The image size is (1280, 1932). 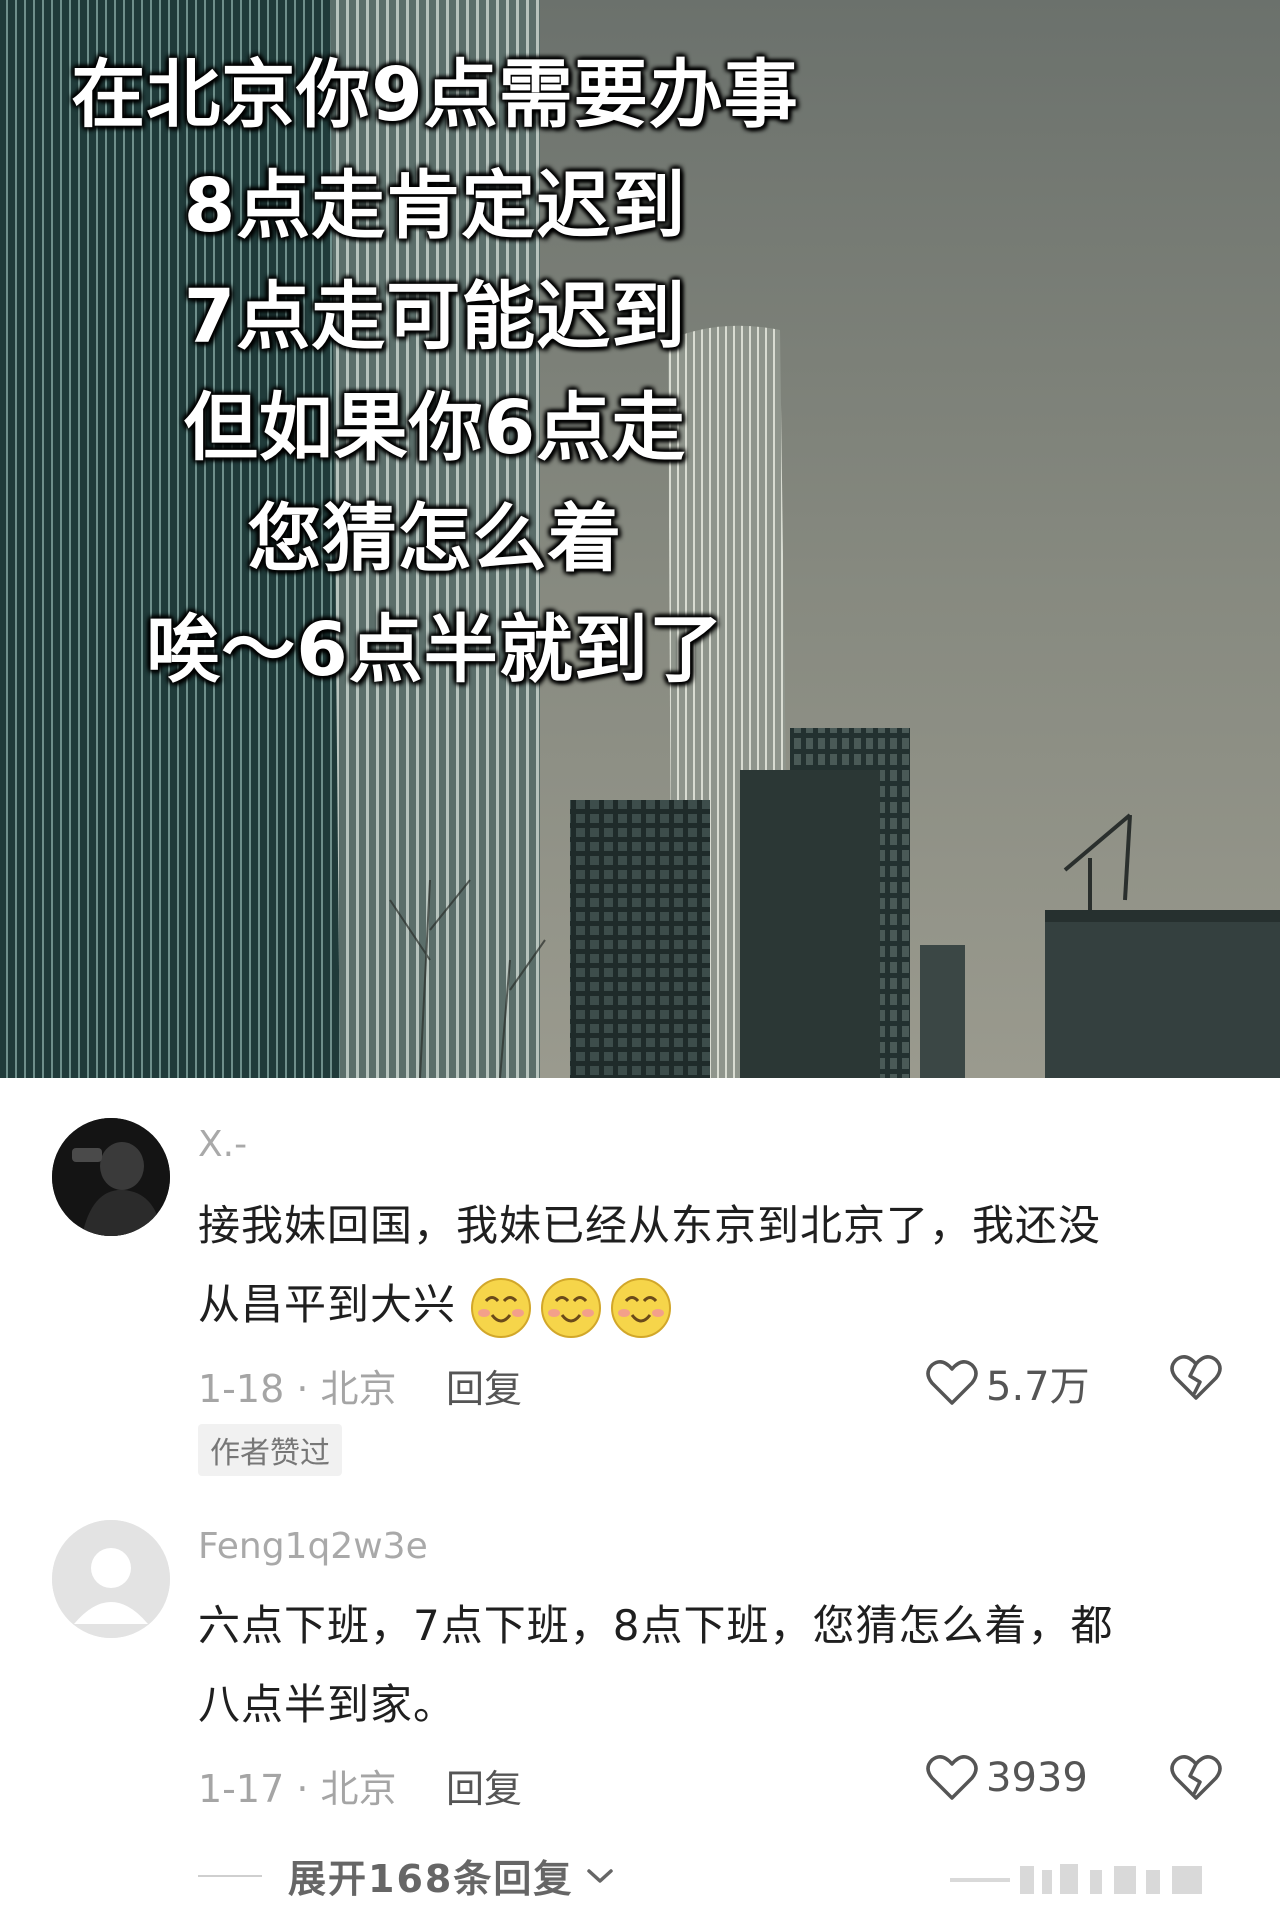 I want to click on watermark-icon, so click(x=1076, y=1879).